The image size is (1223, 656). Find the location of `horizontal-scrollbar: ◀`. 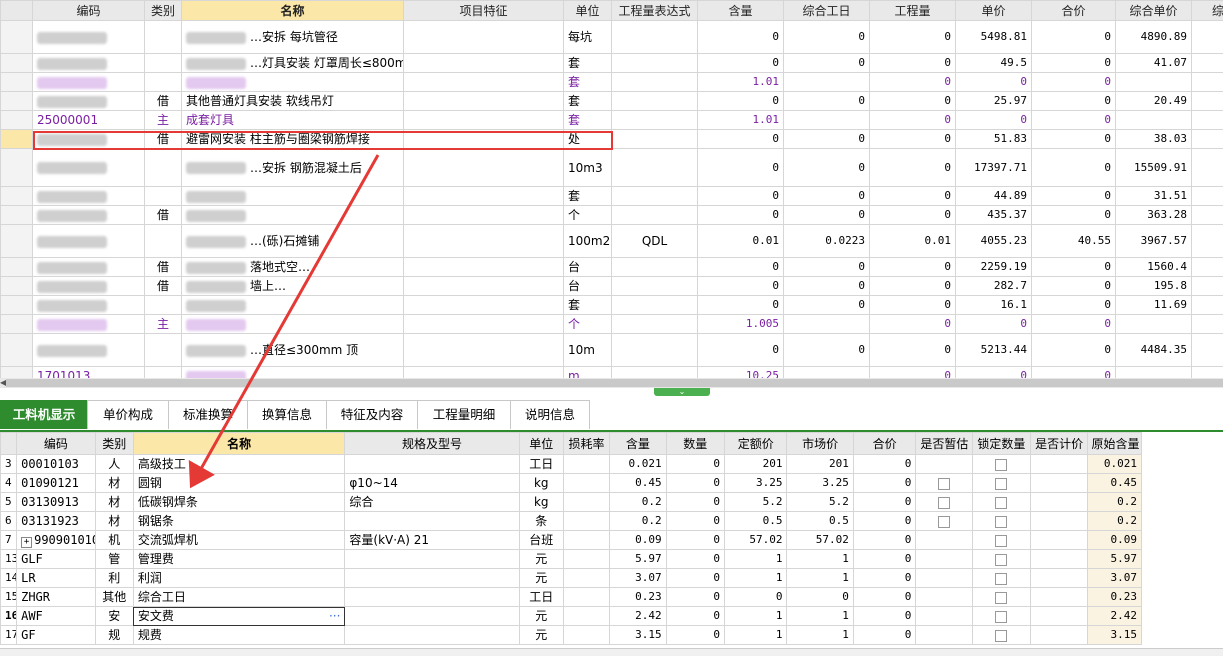

horizontal-scrollbar: ◀ is located at coordinates (611, 383).